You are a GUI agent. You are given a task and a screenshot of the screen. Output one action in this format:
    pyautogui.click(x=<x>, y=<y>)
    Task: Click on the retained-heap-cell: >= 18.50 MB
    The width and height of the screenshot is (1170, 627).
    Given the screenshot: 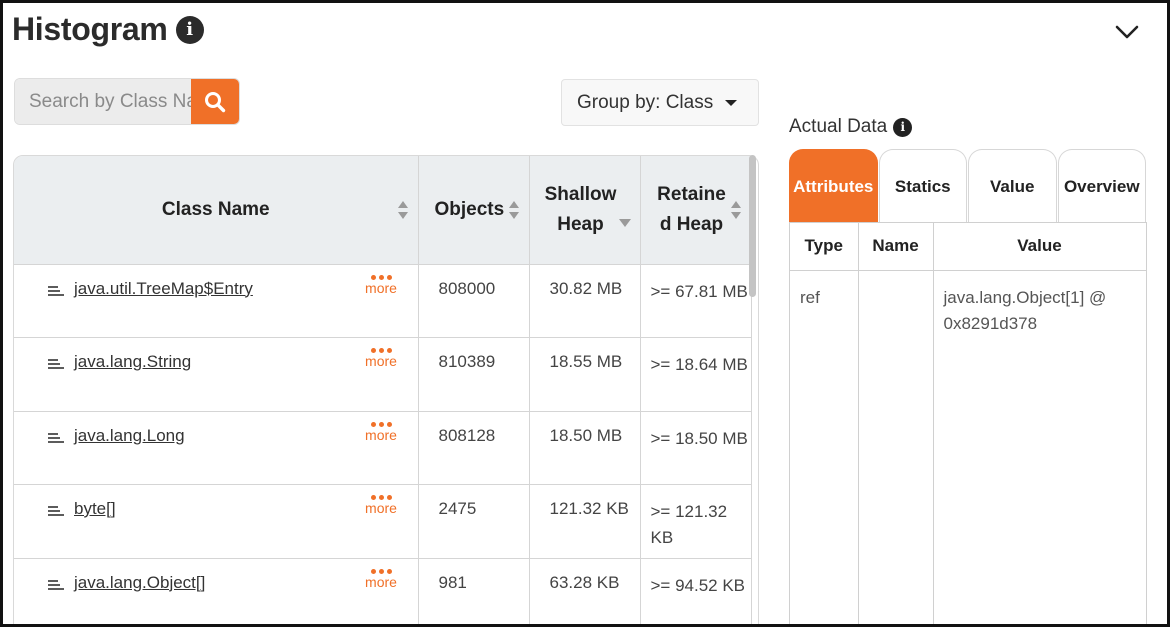 What is the action you would take?
    pyautogui.click(x=696, y=448)
    